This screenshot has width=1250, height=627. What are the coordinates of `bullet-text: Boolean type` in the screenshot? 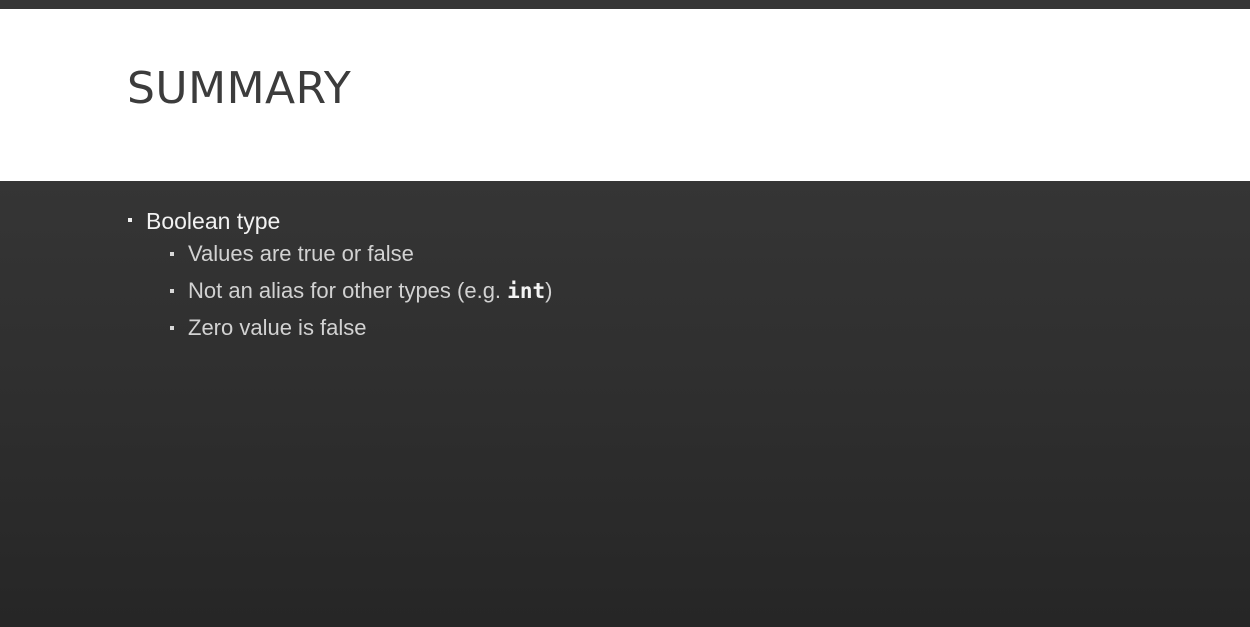 It's located at (213, 221).